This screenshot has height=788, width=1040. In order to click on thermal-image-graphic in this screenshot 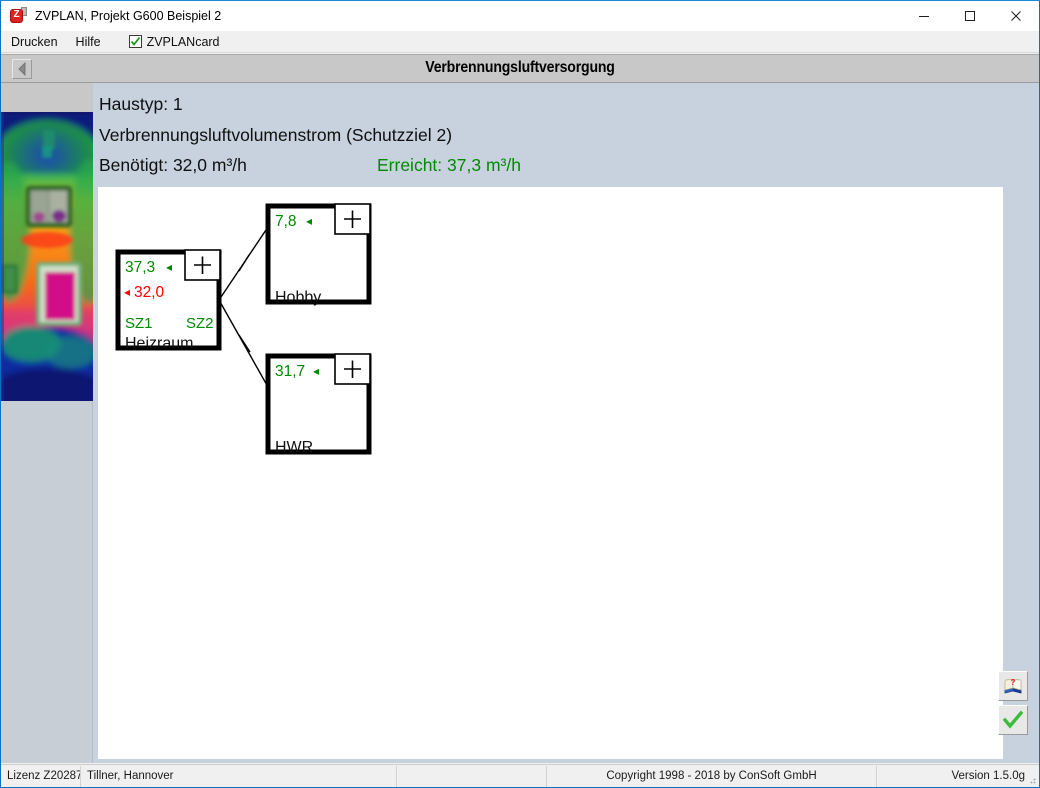, I will do `click(47, 256)`.